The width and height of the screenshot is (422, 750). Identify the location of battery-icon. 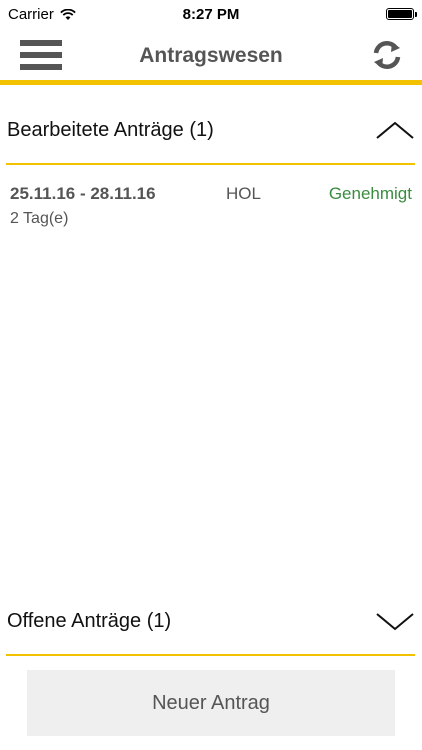
(400, 14).